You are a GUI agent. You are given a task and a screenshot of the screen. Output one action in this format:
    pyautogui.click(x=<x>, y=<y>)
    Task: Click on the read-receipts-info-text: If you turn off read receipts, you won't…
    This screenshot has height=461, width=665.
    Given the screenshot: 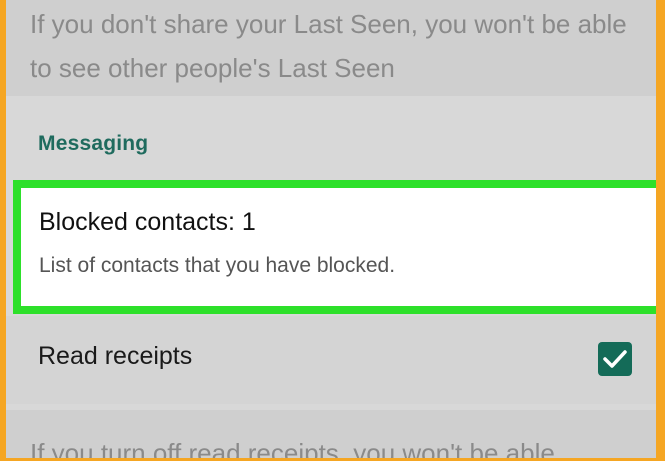 What is the action you would take?
    pyautogui.click(x=292, y=448)
    